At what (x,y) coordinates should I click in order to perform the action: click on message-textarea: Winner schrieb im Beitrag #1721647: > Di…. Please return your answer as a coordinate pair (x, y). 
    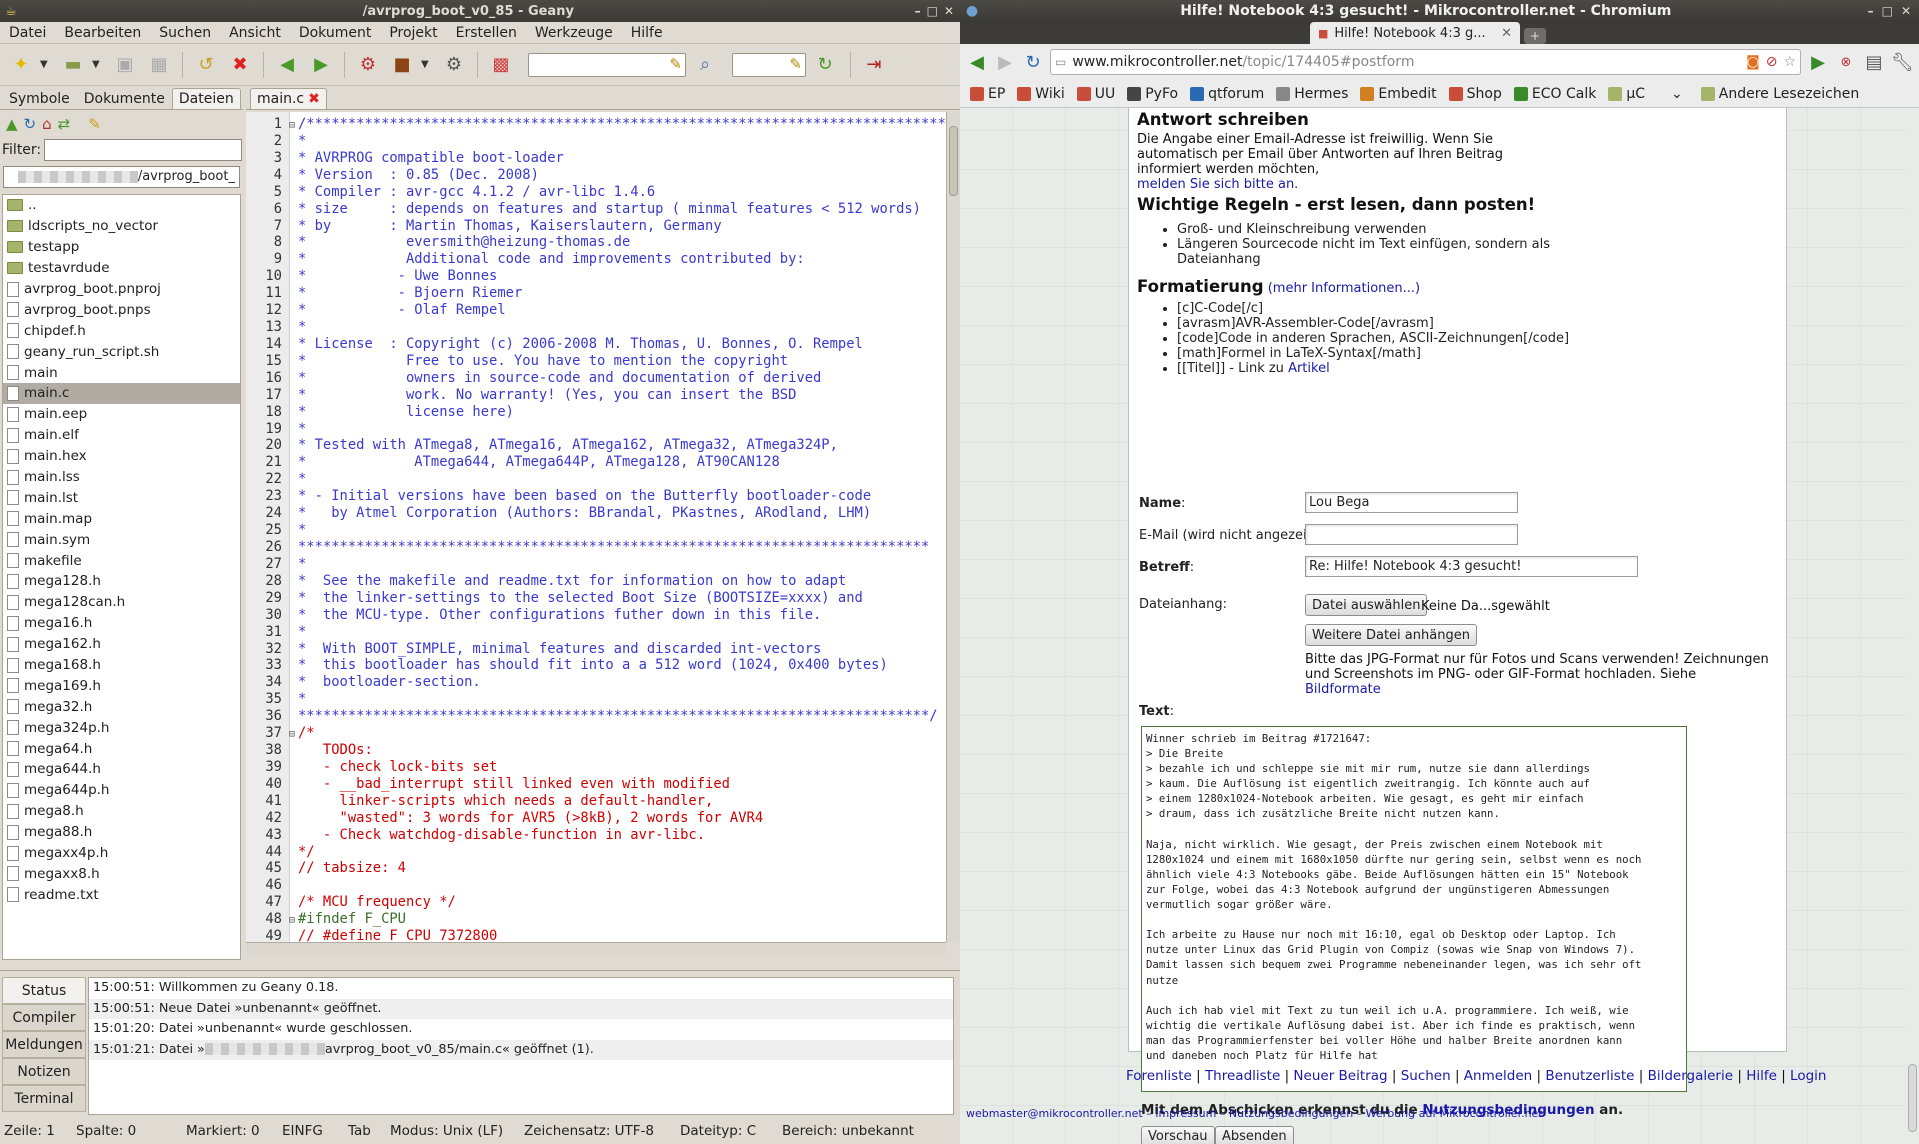
    Looking at the image, I should click on (1414, 909).